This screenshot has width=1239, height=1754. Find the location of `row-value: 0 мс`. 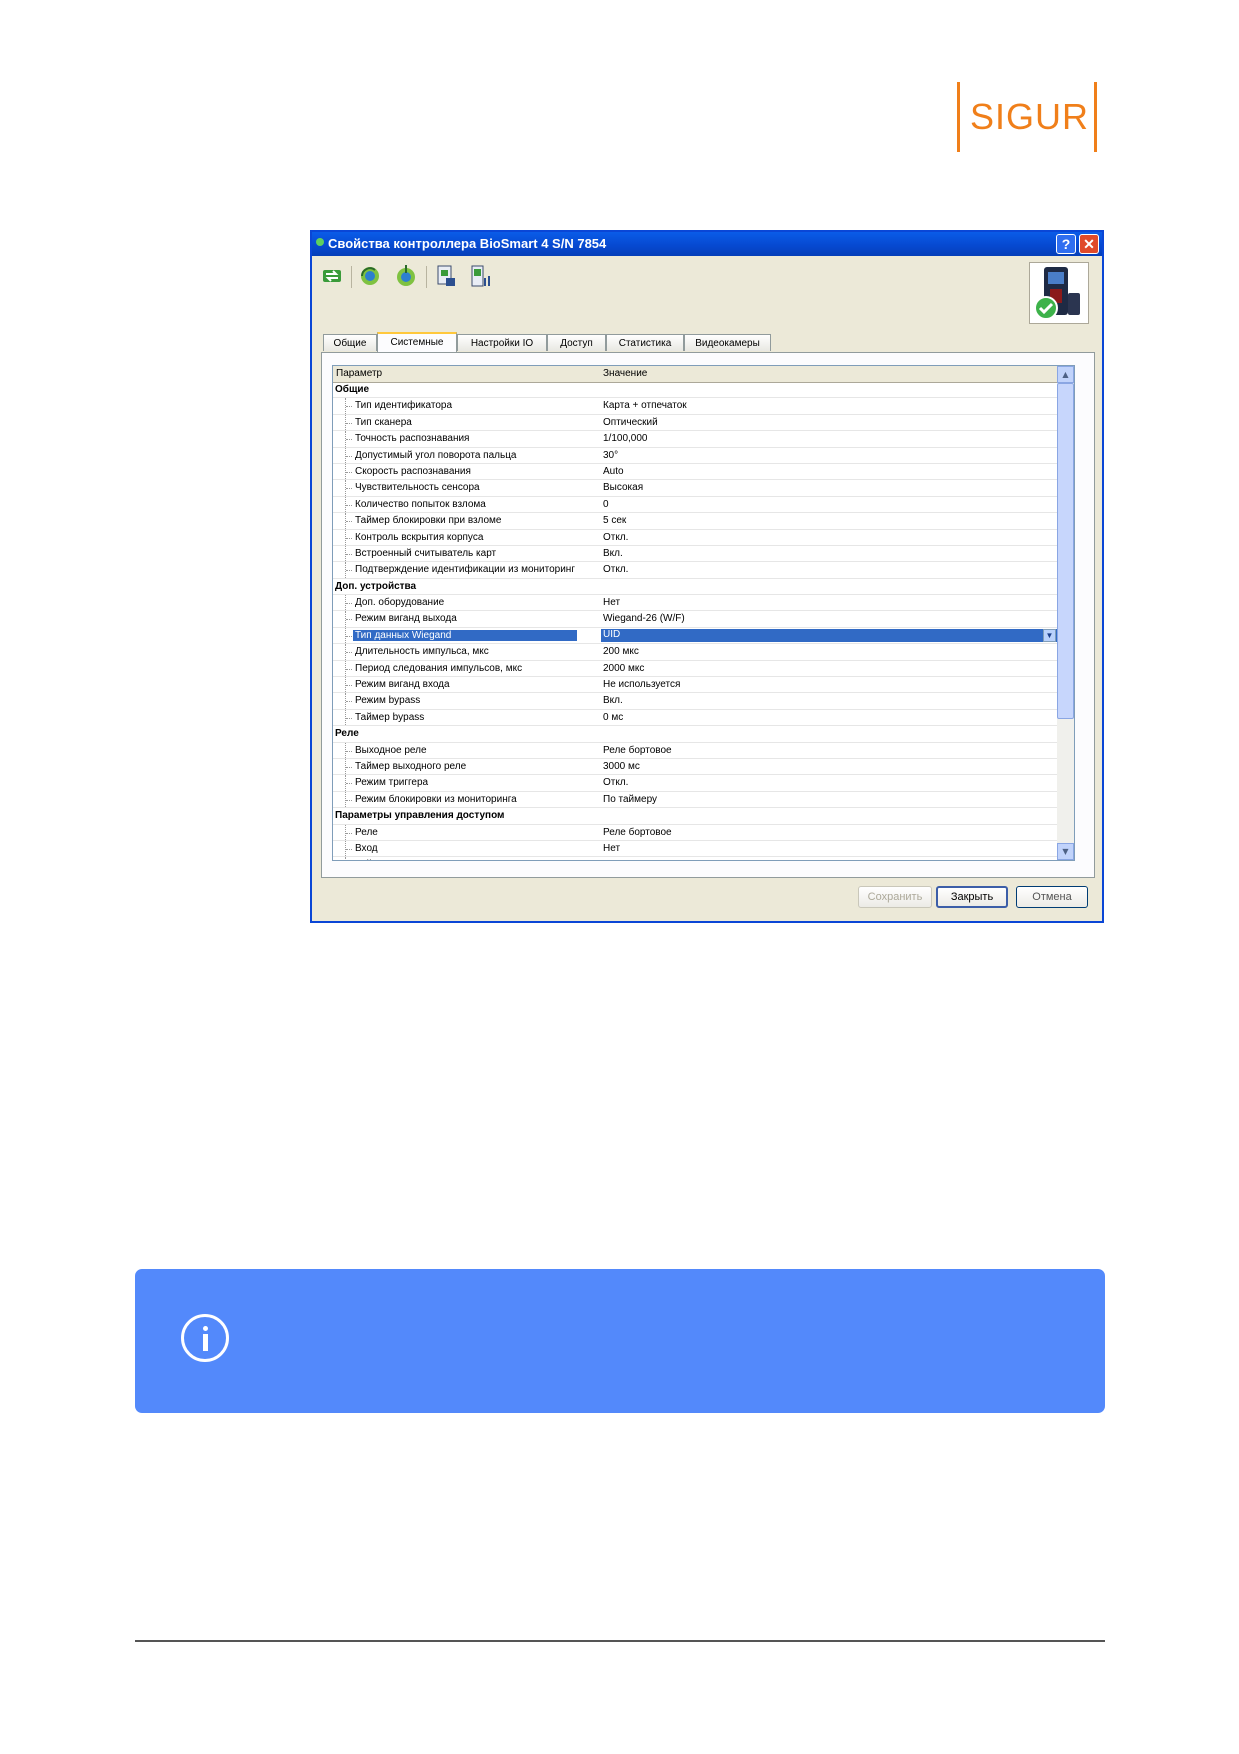

row-value: 0 мс is located at coordinates (613, 717).